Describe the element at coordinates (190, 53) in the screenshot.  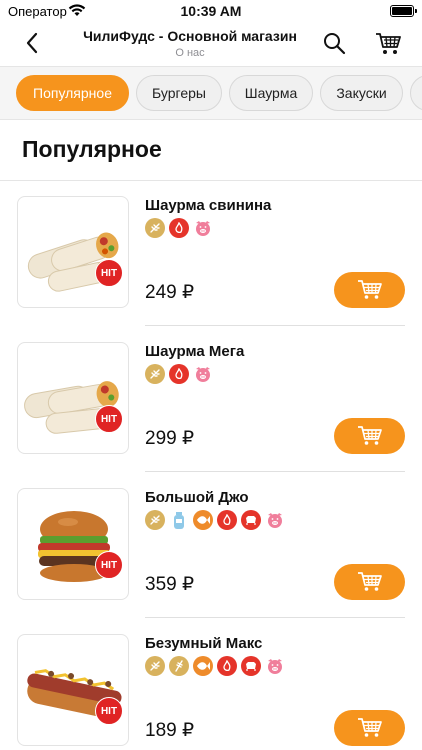
I see `about-link: О нас` at that location.